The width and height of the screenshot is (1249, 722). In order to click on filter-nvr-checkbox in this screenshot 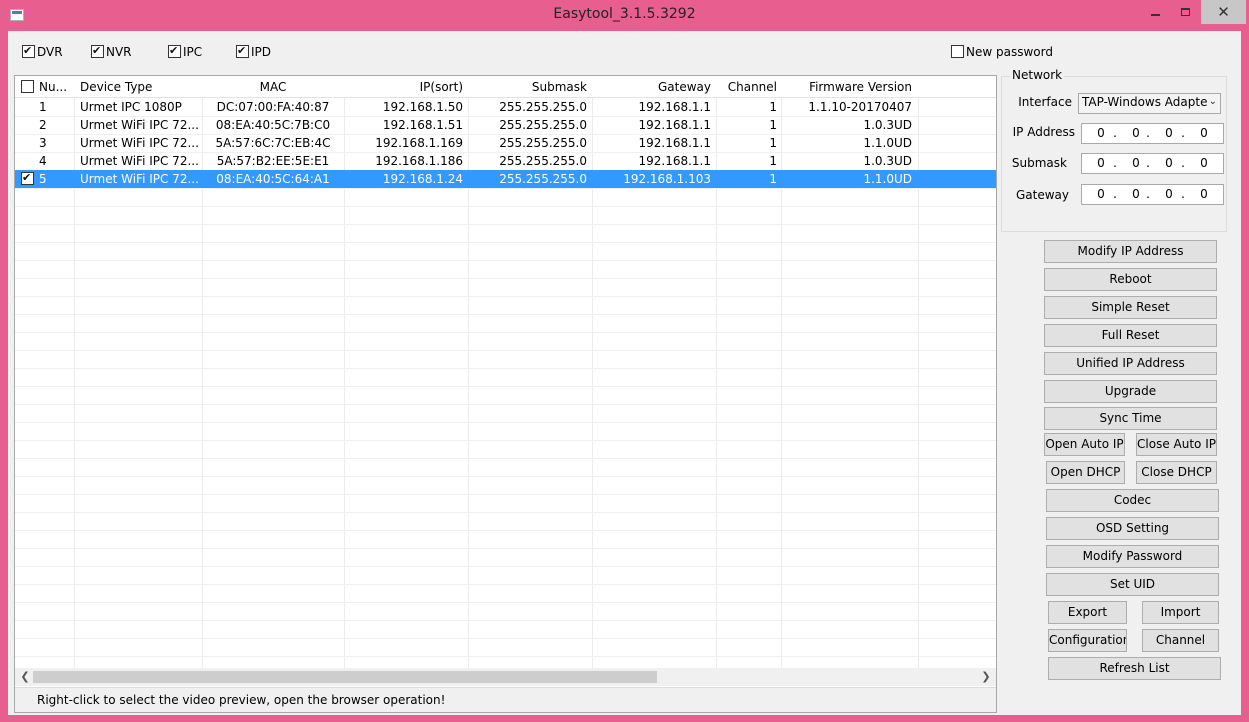, I will do `click(97, 51)`.